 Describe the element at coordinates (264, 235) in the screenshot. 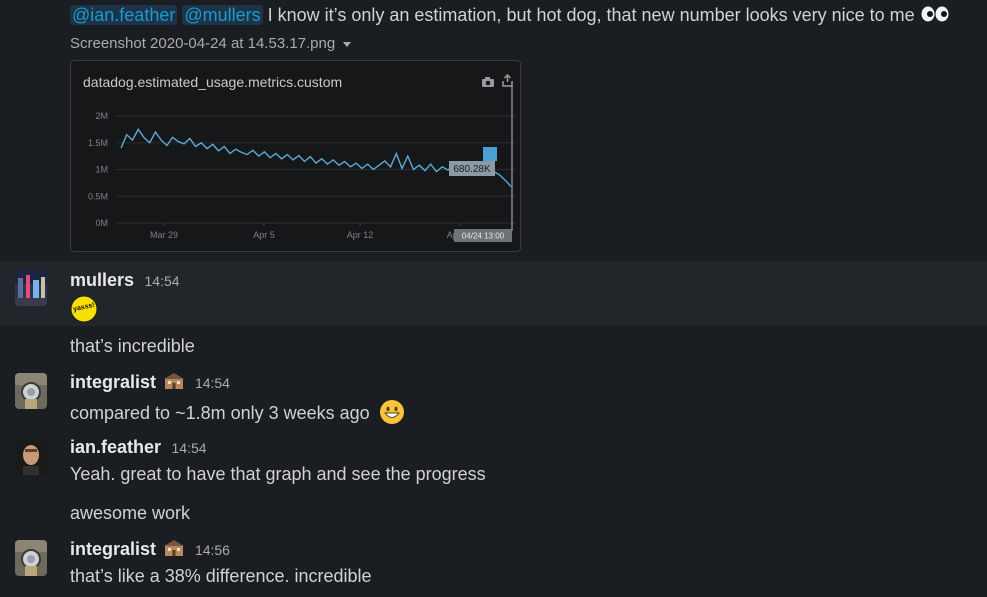

I see `x-tick-label: Apr 5` at that location.